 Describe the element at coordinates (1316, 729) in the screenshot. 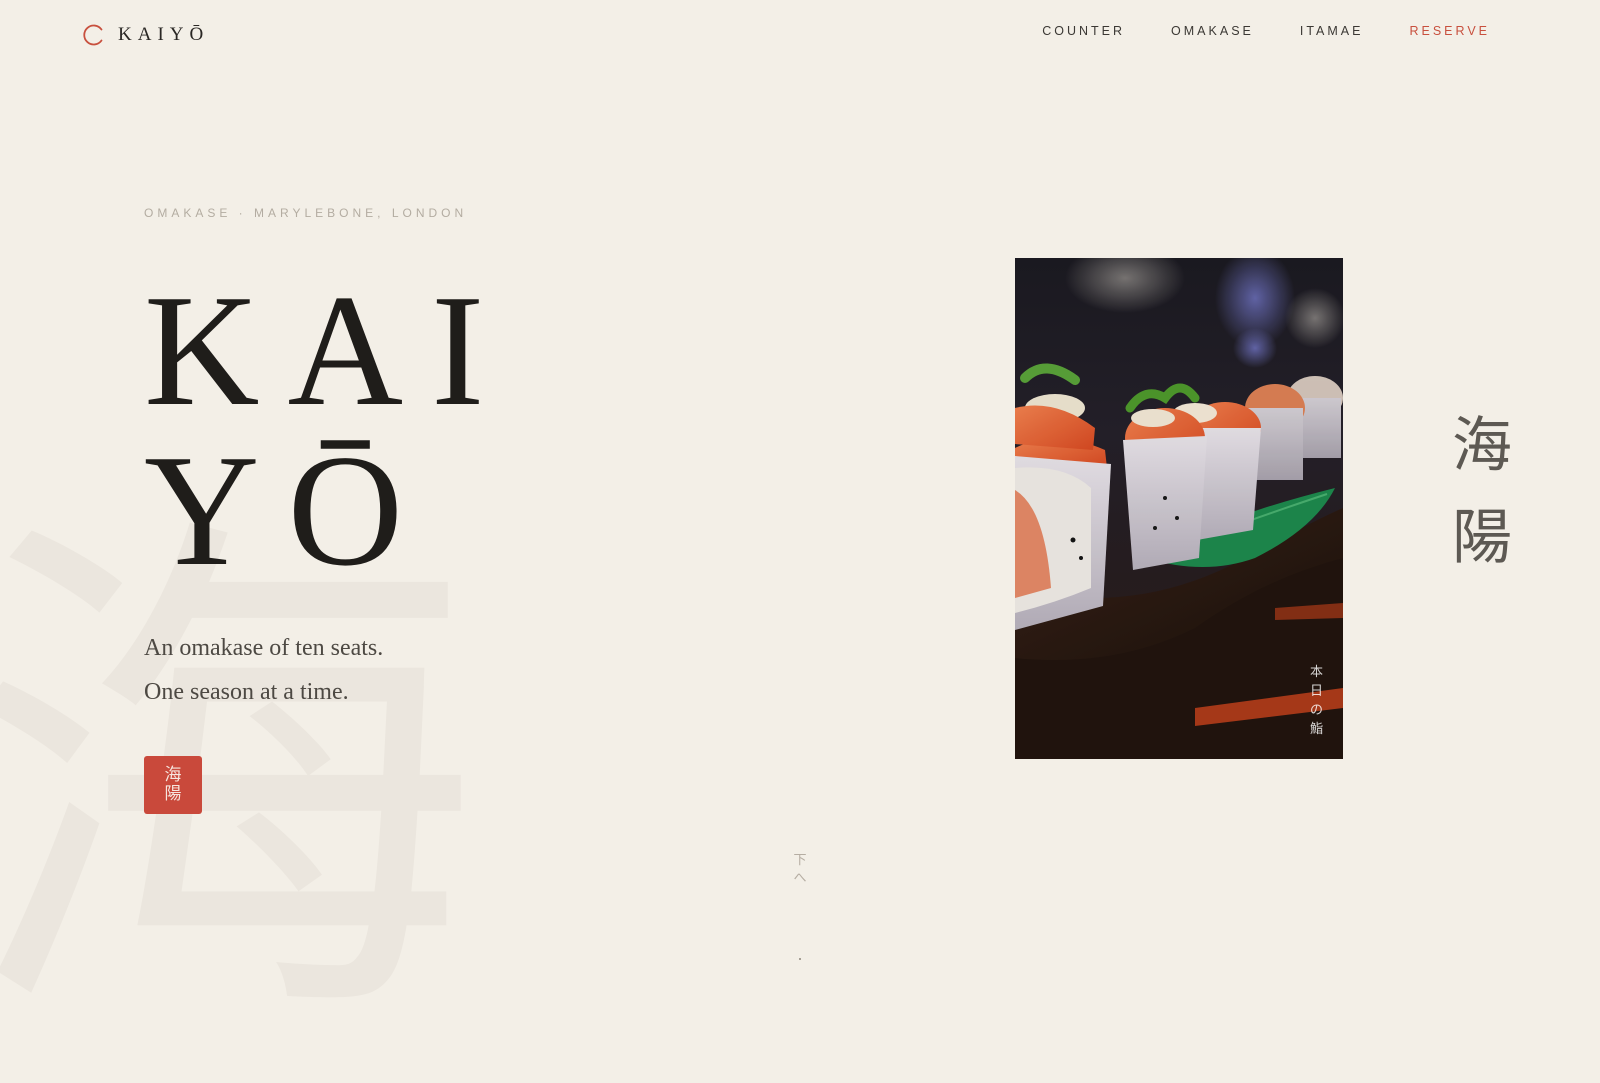

I see `caption-char-4: 鮨` at that location.